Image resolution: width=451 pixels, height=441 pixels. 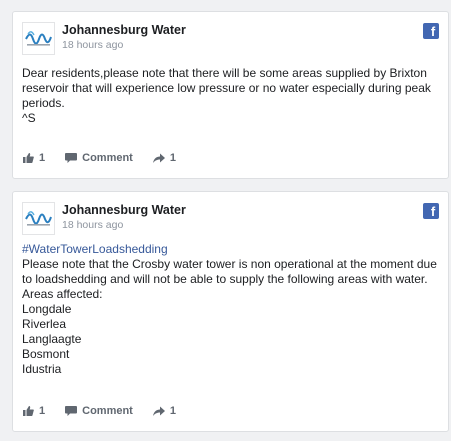 I want to click on post-line: Longdale, so click(x=47, y=309).